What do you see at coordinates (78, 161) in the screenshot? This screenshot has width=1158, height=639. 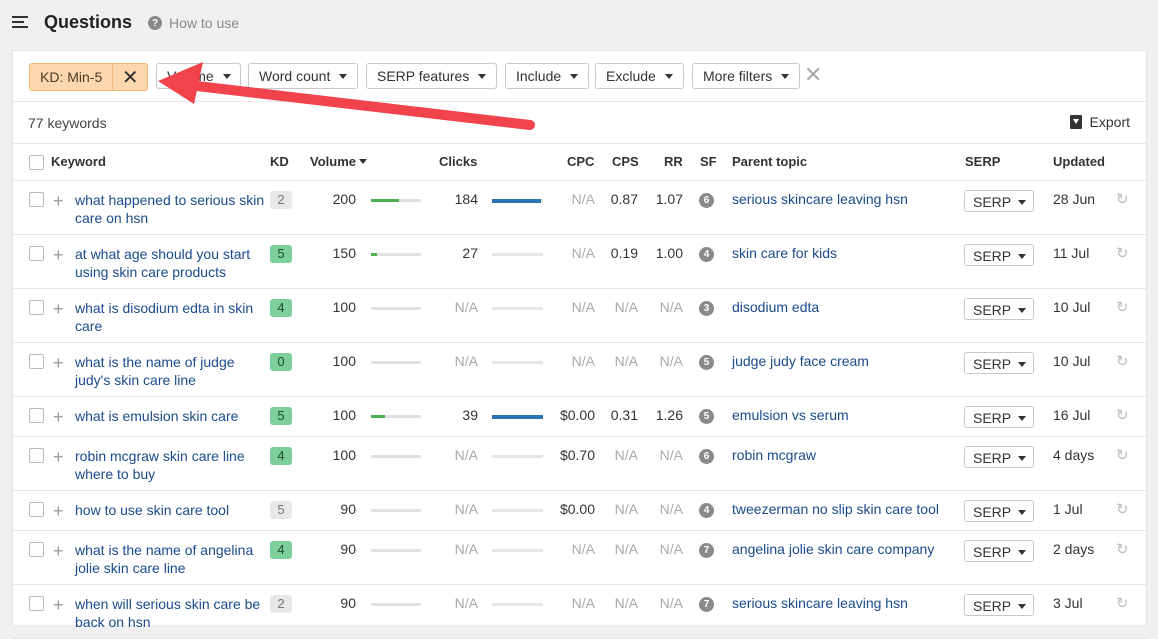 I see `column-keyword: Keyword` at bounding box center [78, 161].